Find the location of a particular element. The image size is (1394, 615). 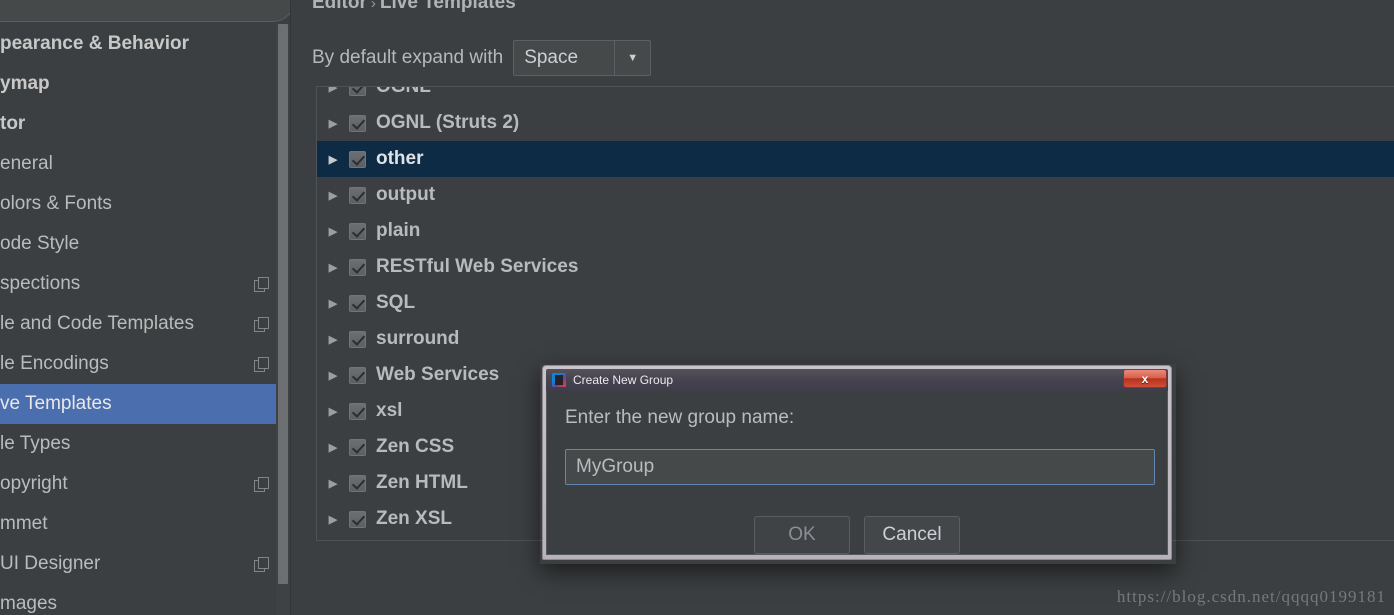

tree-row-label: SQL is located at coordinates (396, 302).